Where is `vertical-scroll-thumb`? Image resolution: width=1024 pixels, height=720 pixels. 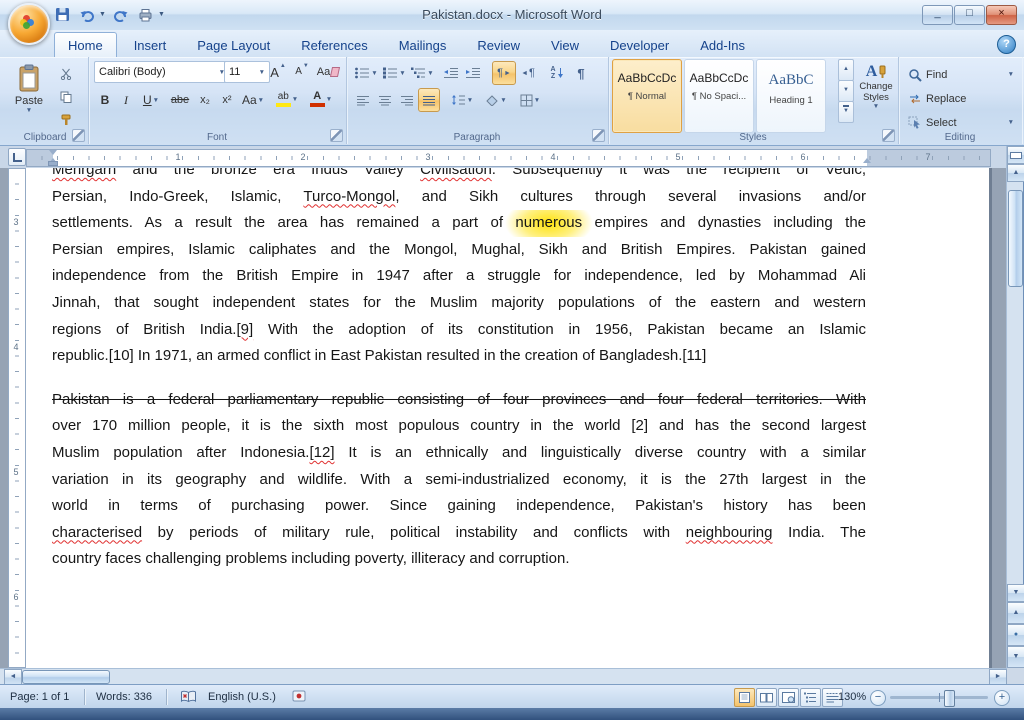 vertical-scroll-thumb is located at coordinates (1015, 238).